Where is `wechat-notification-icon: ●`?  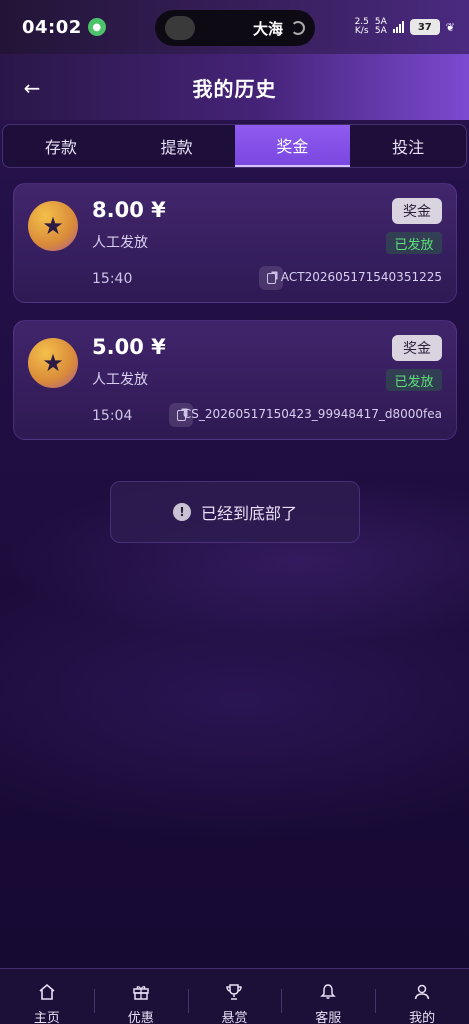 wechat-notification-icon: ● is located at coordinates (96, 27).